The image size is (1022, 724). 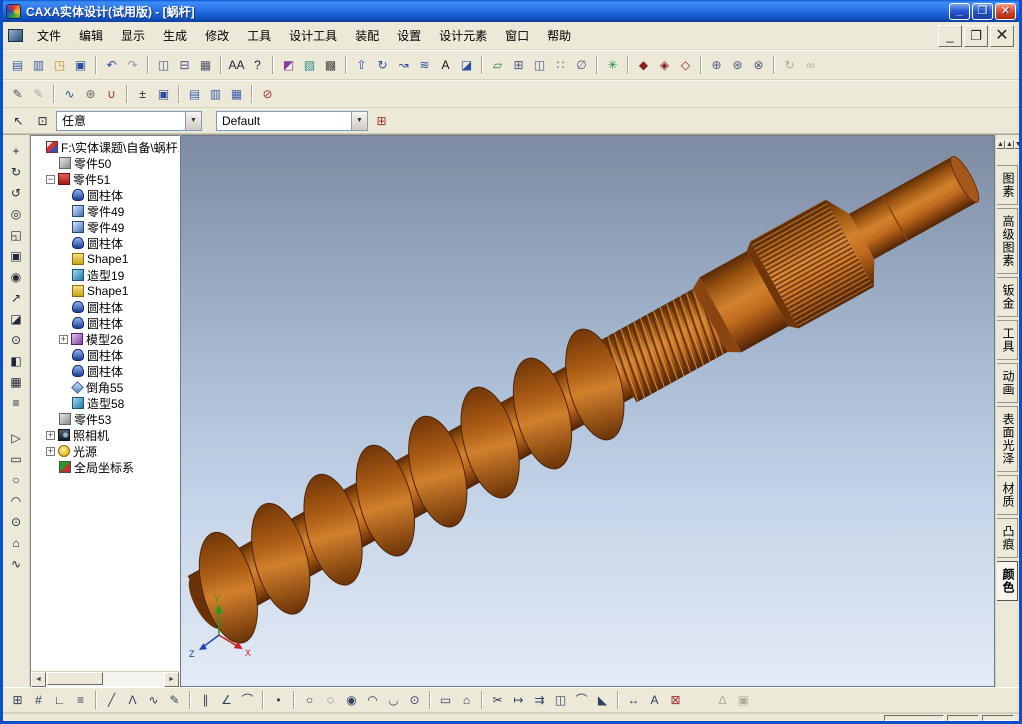 I want to click on tree-node: Shape1, so click(x=106, y=259).